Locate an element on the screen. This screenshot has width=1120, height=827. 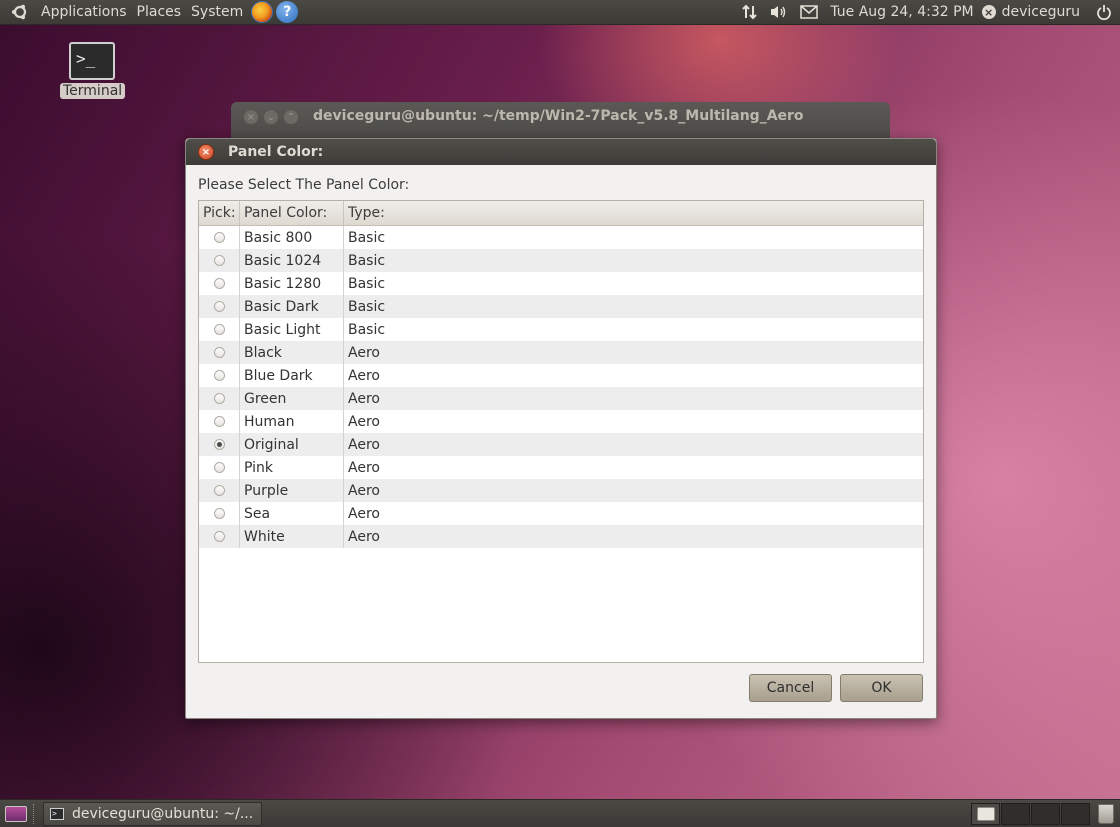
panel-color-cell: Basic 1024 is located at coordinates (292, 260).